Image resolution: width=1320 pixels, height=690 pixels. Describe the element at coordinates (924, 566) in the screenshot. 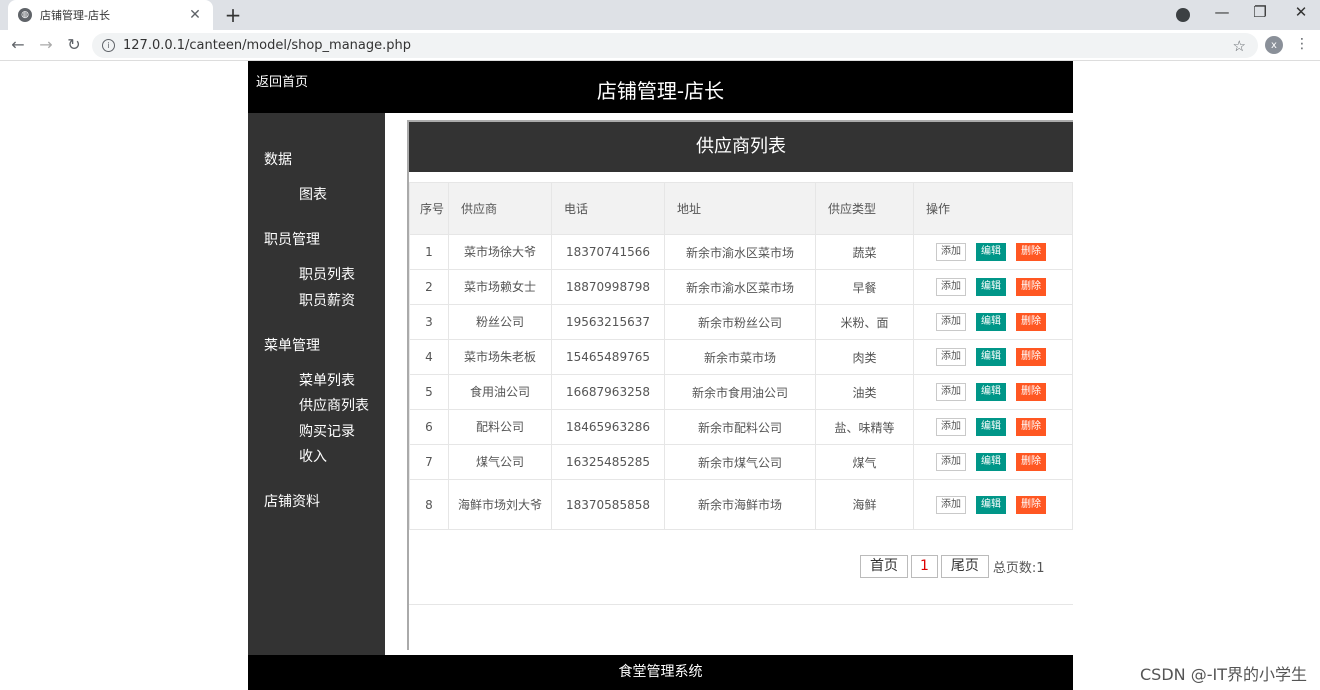

I see `current-page-button: 1` at that location.